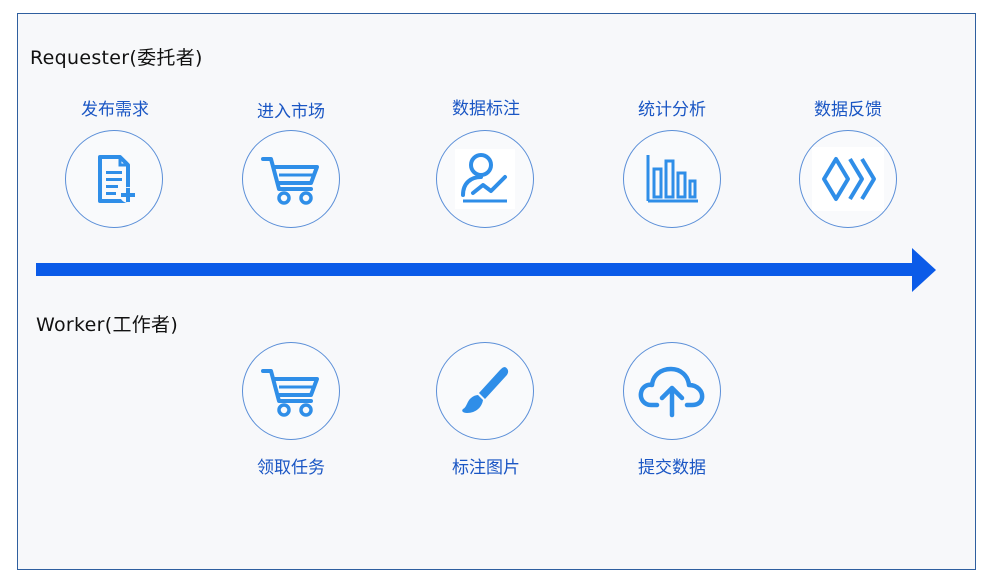 This screenshot has height=584, width=992. I want to click on user-chart-icon, so click(485, 179).